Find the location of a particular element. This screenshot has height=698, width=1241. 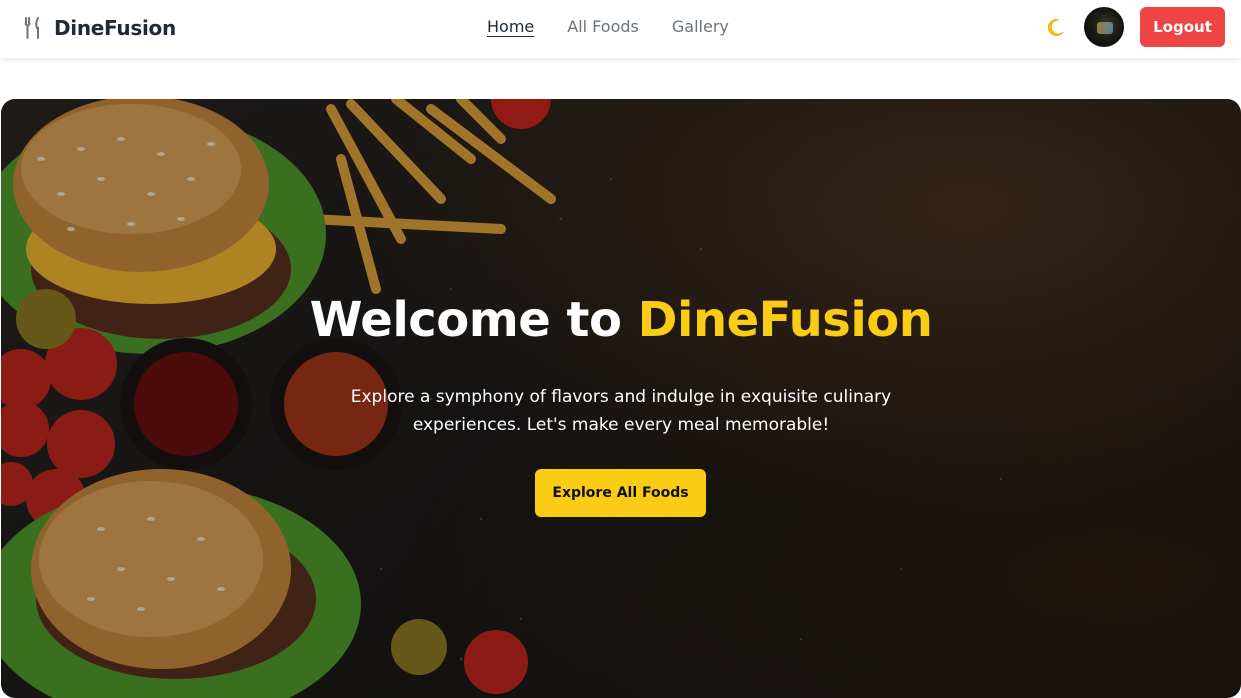

brand: DineFusion is located at coordinates (100, 28).